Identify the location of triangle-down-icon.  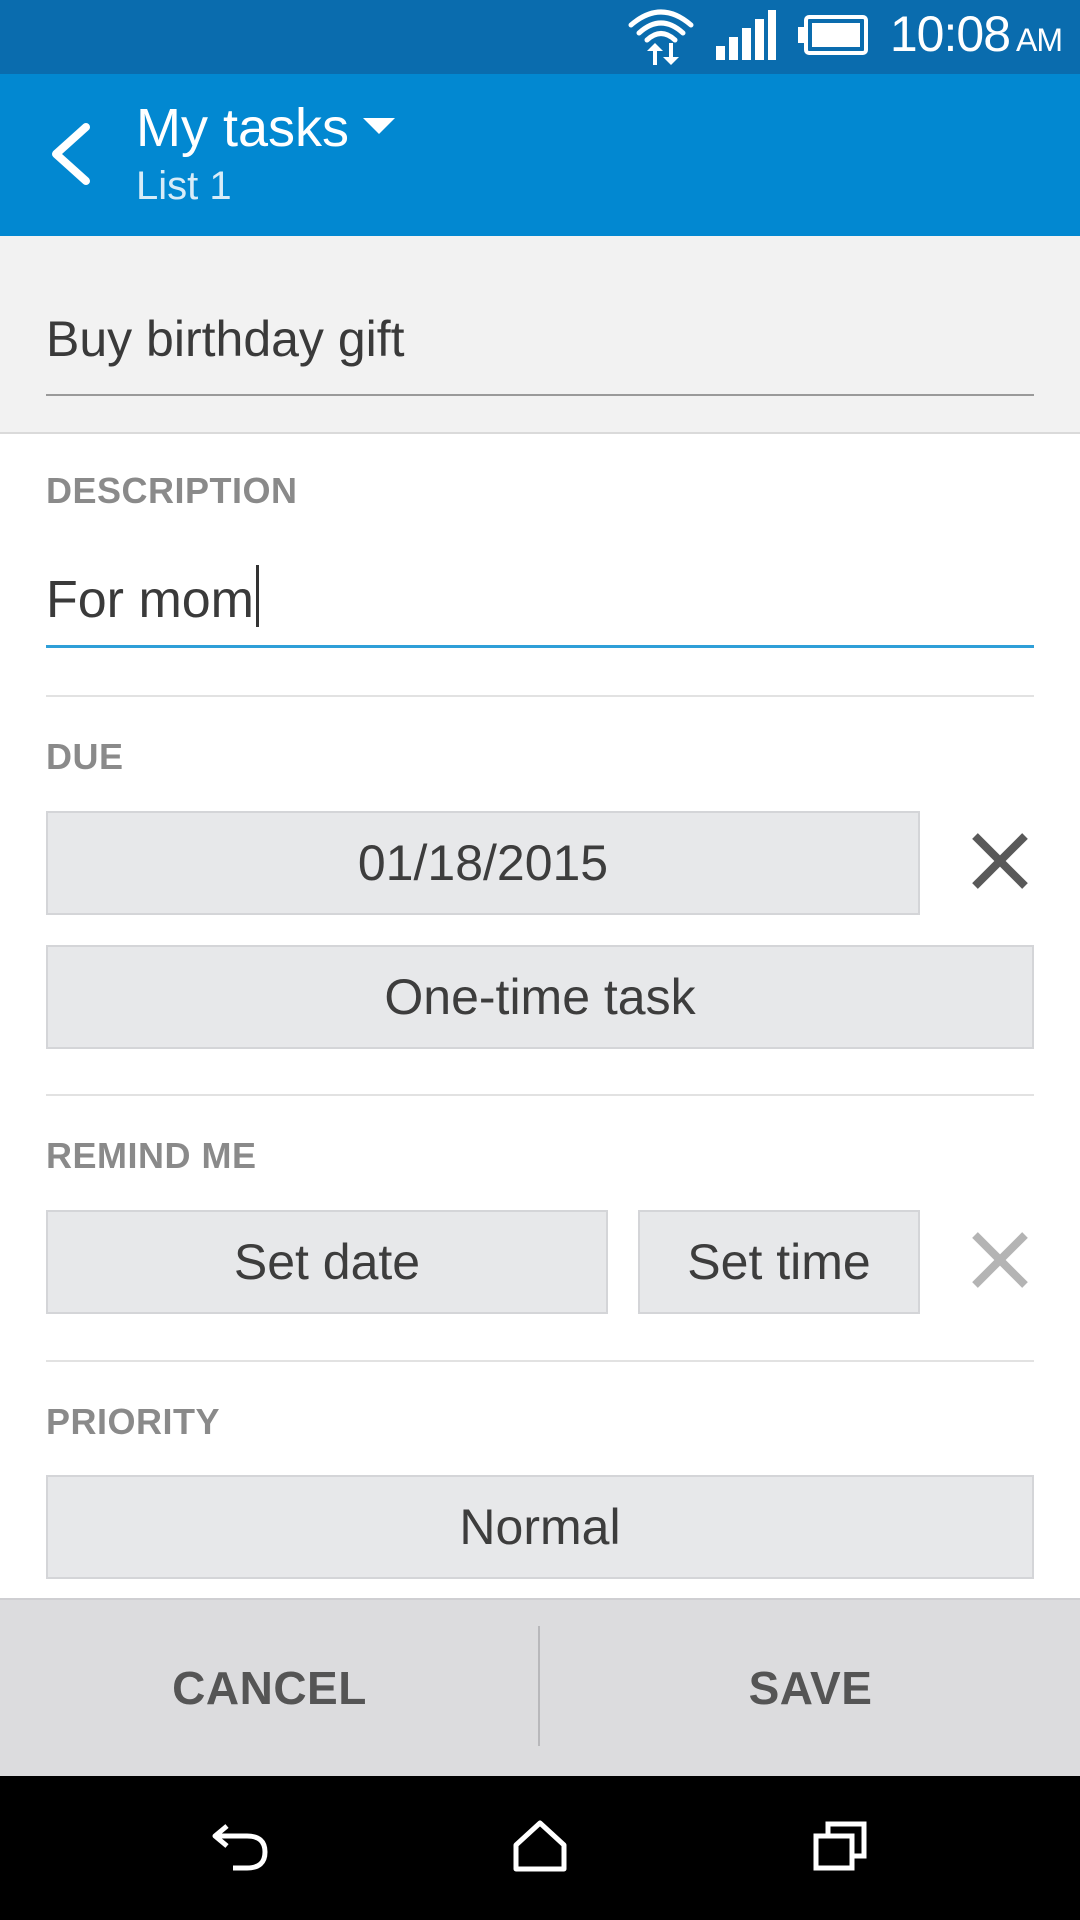
(379, 128).